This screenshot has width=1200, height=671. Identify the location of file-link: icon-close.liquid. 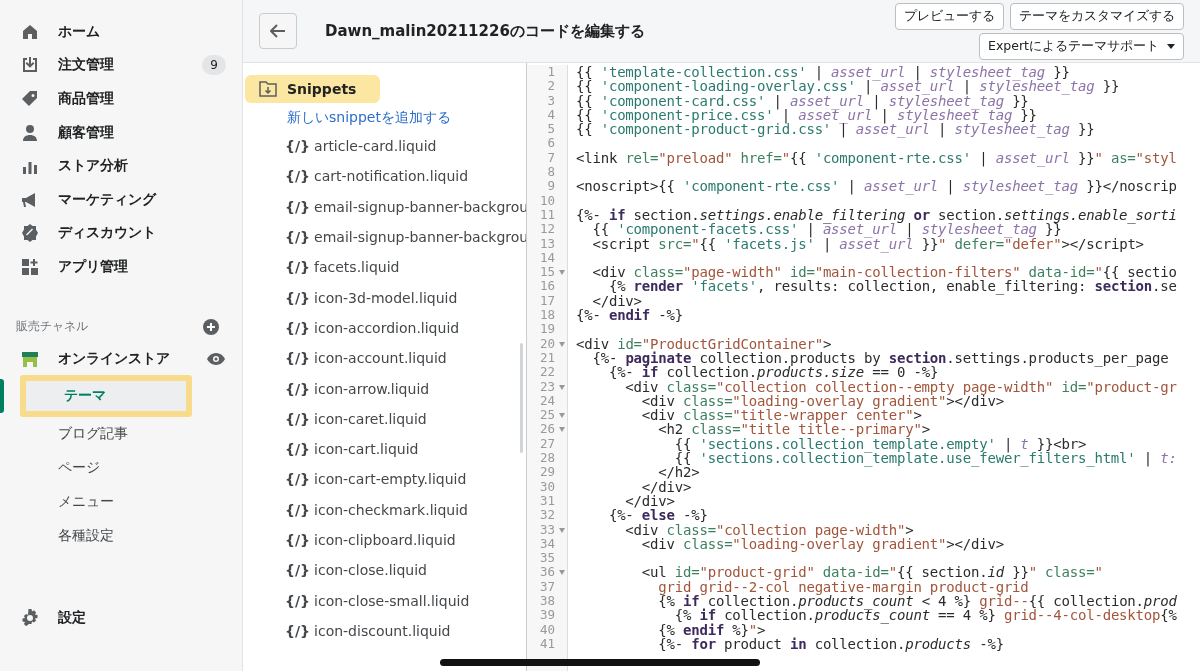
(370, 570).